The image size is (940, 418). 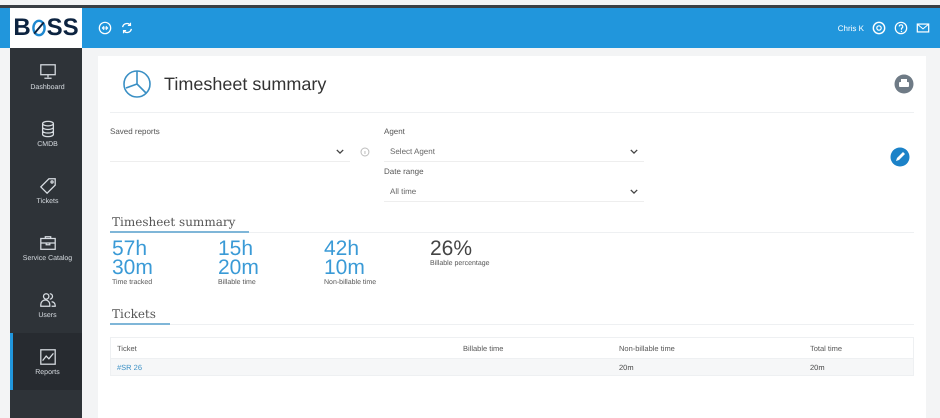 What do you see at coordinates (395, 131) in the screenshot?
I see `field-label: Agent` at bounding box center [395, 131].